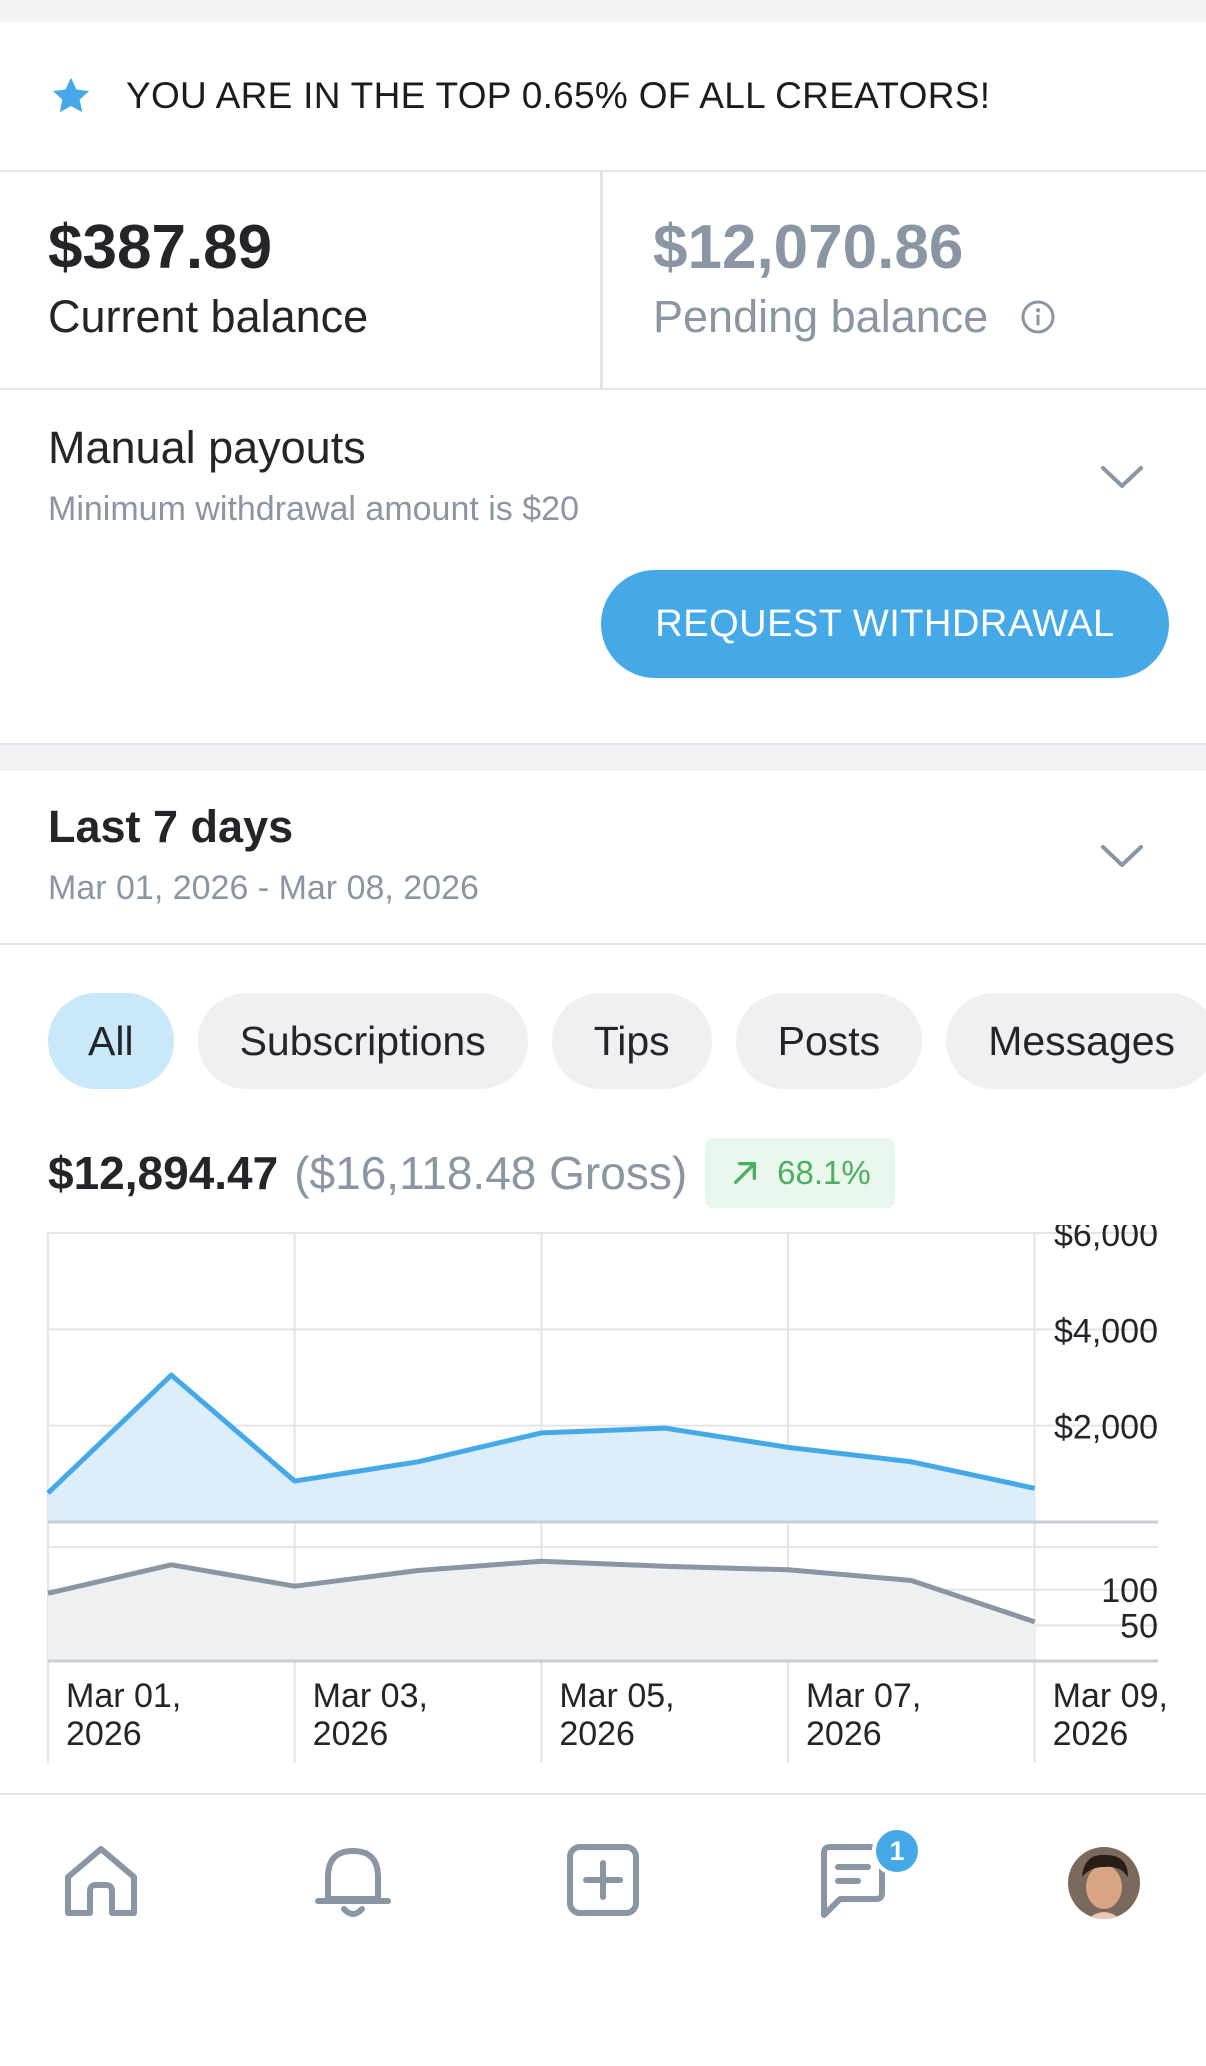  Describe the element at coordinates (313, 509) in the screenshot. I see `payouts-subtitle: Minimum withdrawal amount is $20` at that location.